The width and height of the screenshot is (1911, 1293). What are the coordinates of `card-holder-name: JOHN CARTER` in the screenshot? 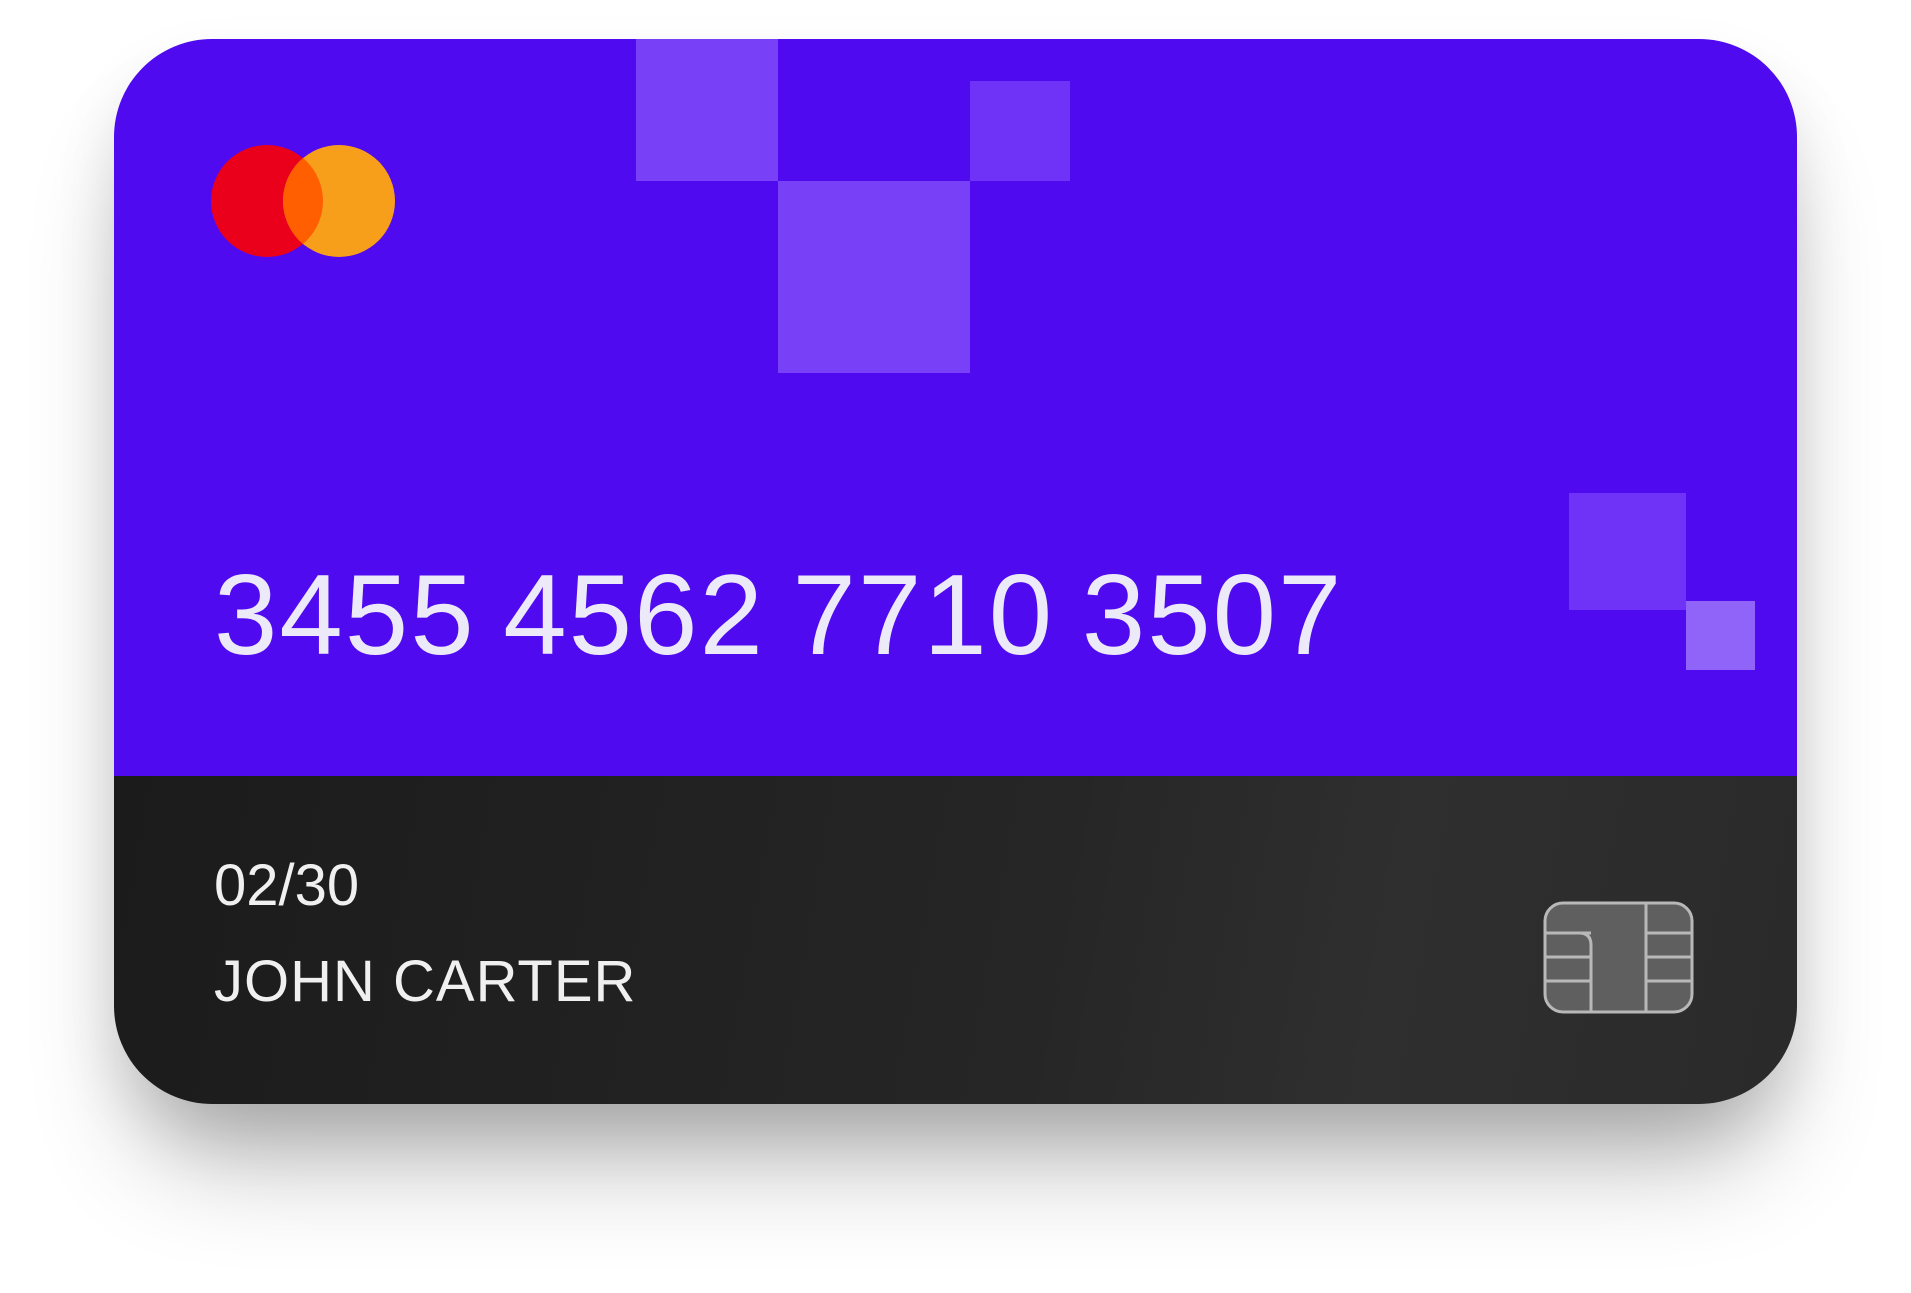 It's located at (425, 981).